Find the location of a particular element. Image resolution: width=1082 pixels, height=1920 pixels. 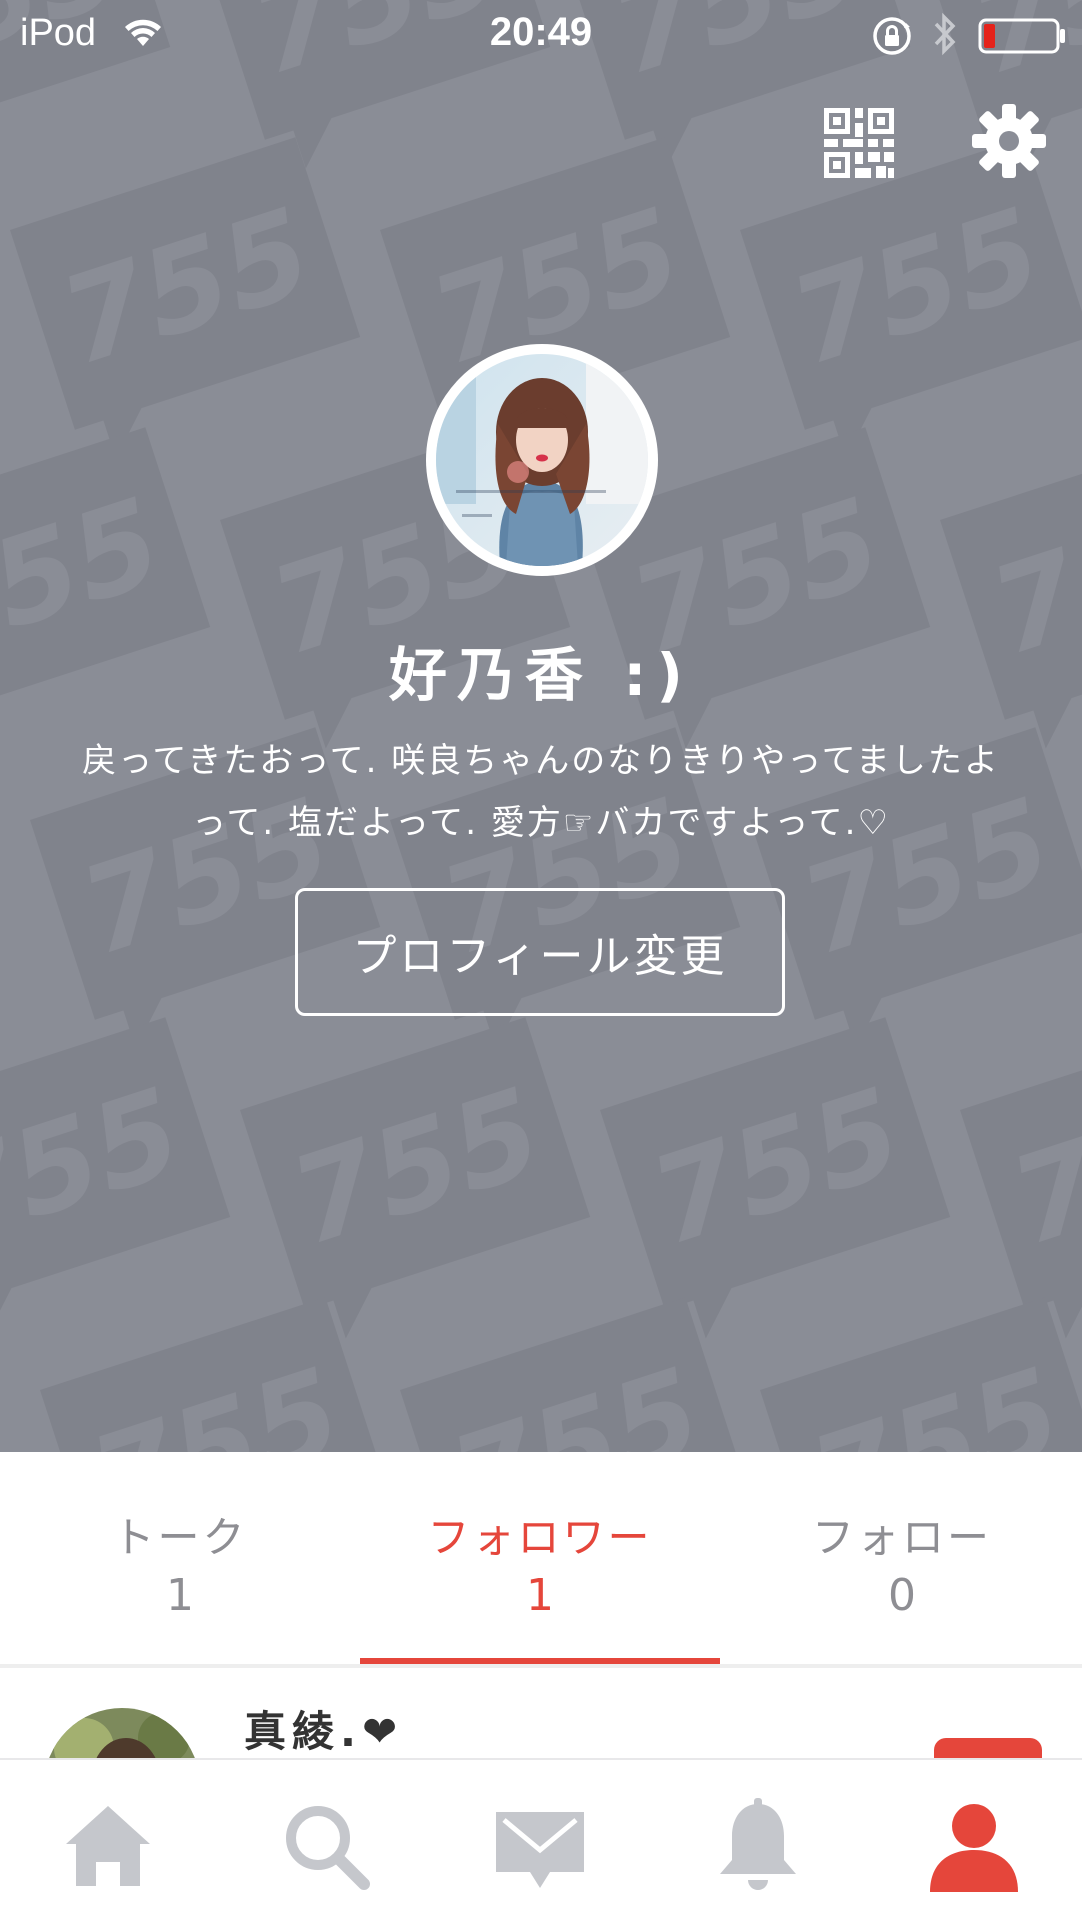

tab-talk: トーク 1 is located at coordinates (180, 1558).